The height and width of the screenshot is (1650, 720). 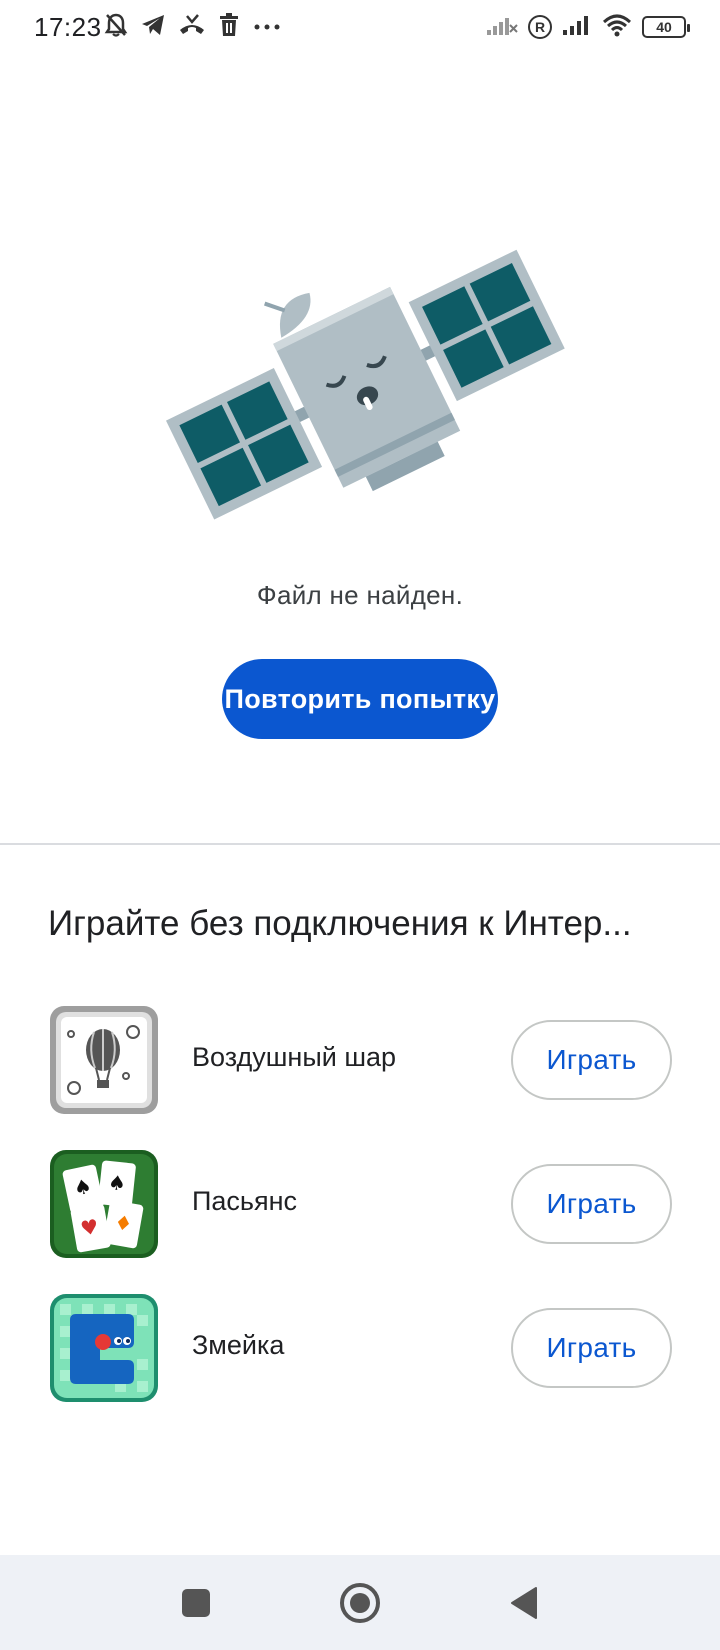 I want to click on game-row-solitaire: ♠ ♠ ♥ ♦ Пасьянс Играть, so click(x=360, y=1208).